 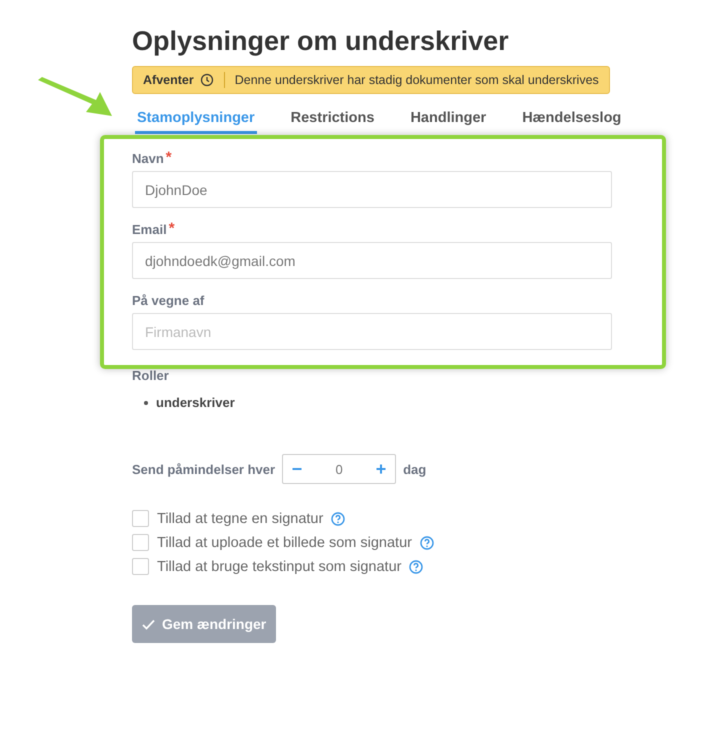 What do you see at coordinates (204, 469) in the screenshot?
I see `reminder-label: Send påmindelser hver` at bounding box center [204, 469].